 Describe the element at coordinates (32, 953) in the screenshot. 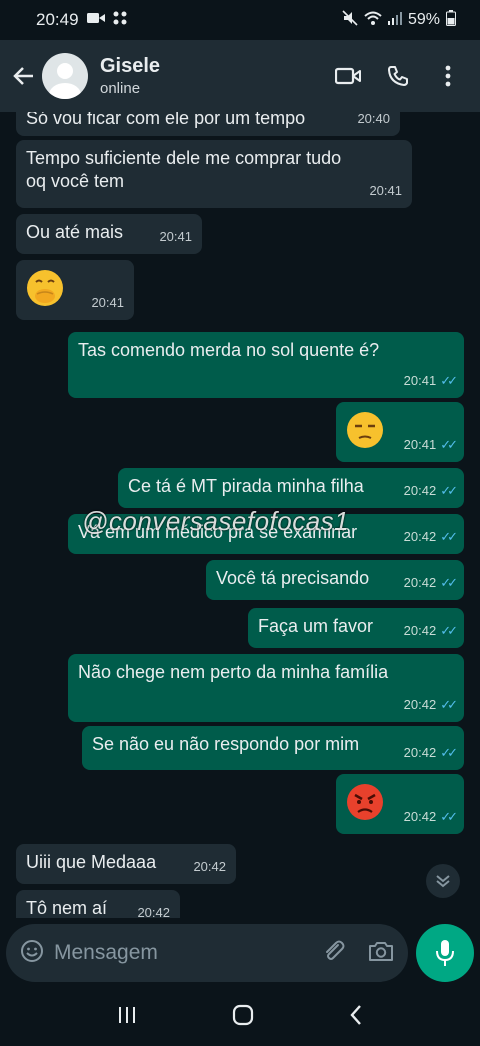

I see `emoji-icon` at that location.